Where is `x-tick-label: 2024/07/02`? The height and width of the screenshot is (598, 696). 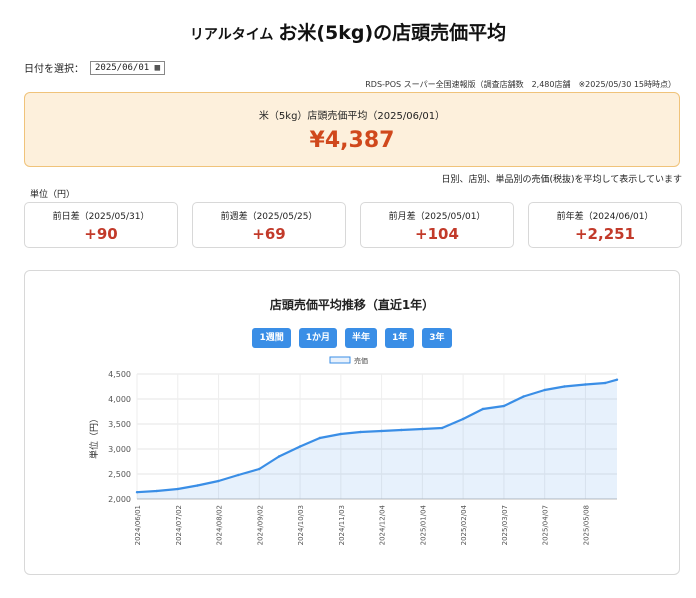 x-tick-label: 2024/07/02 is located at coordinates (179, 525).